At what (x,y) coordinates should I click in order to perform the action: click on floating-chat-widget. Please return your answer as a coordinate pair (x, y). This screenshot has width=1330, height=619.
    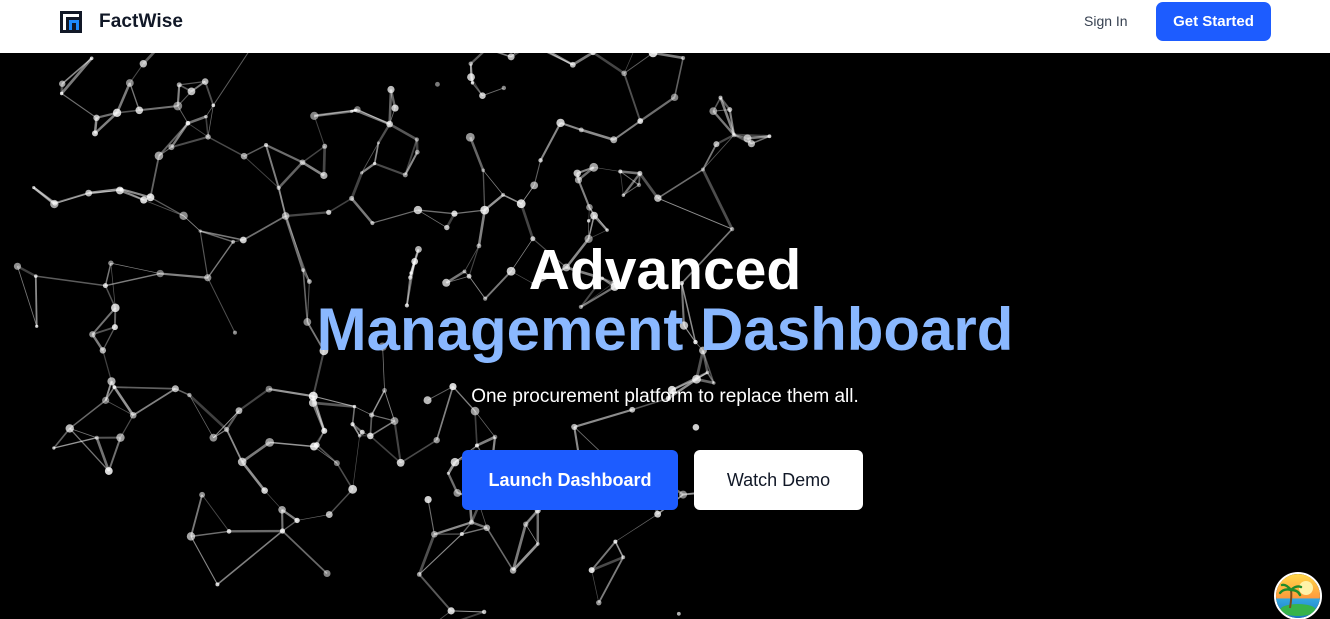
    Looking at the image, I should click on (1298, 595).